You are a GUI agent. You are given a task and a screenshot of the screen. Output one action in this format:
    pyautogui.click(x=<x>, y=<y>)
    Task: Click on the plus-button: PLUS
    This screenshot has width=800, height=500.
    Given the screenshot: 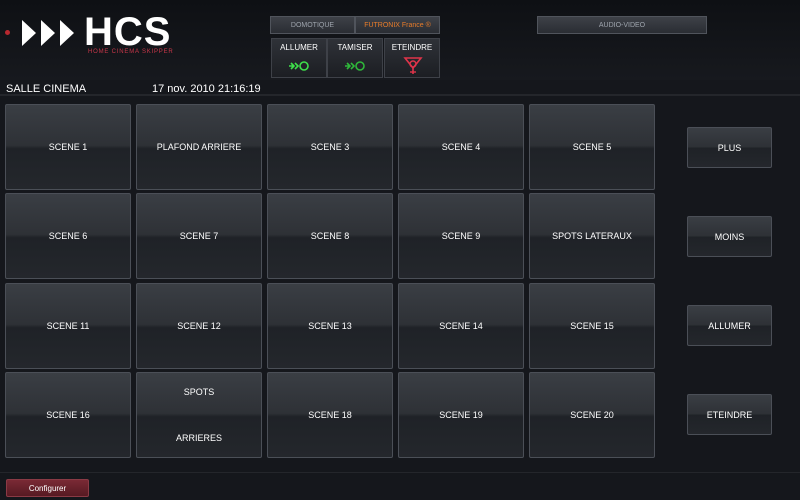 What is the action you would take?
    pyautogui.click(x=729, y=147)
    